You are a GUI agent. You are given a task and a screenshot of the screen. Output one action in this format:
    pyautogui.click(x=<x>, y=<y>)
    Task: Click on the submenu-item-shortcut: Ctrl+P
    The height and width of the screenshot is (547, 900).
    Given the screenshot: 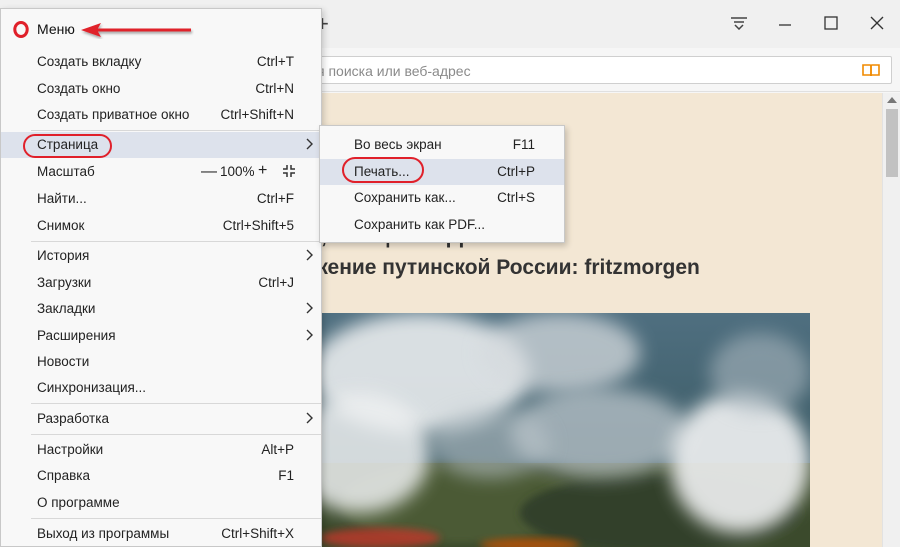 What is the action you would take?
    pyautogui.click(x=516, y=171)
    